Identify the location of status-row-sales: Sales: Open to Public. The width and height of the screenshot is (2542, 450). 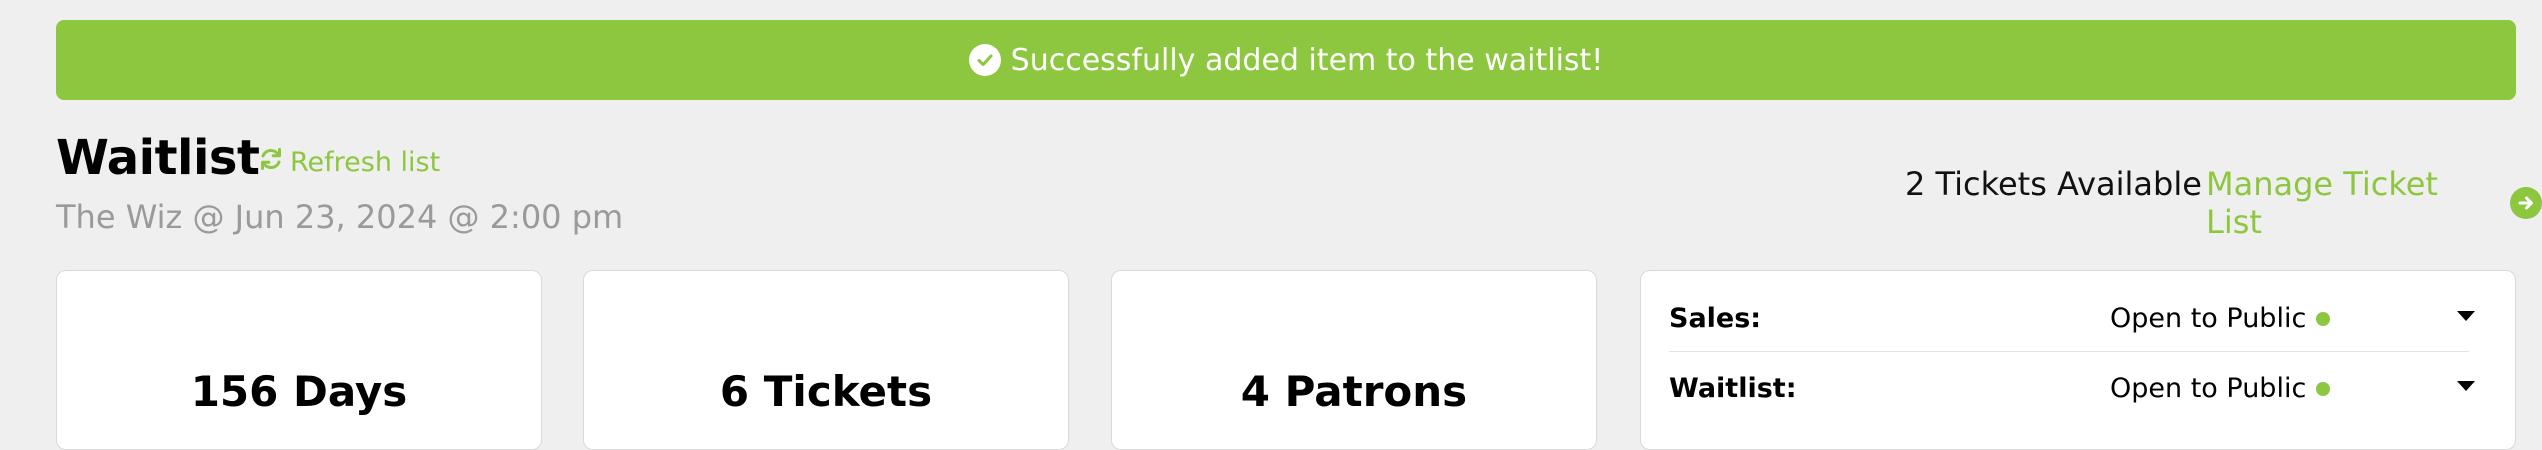
(2091, 303).